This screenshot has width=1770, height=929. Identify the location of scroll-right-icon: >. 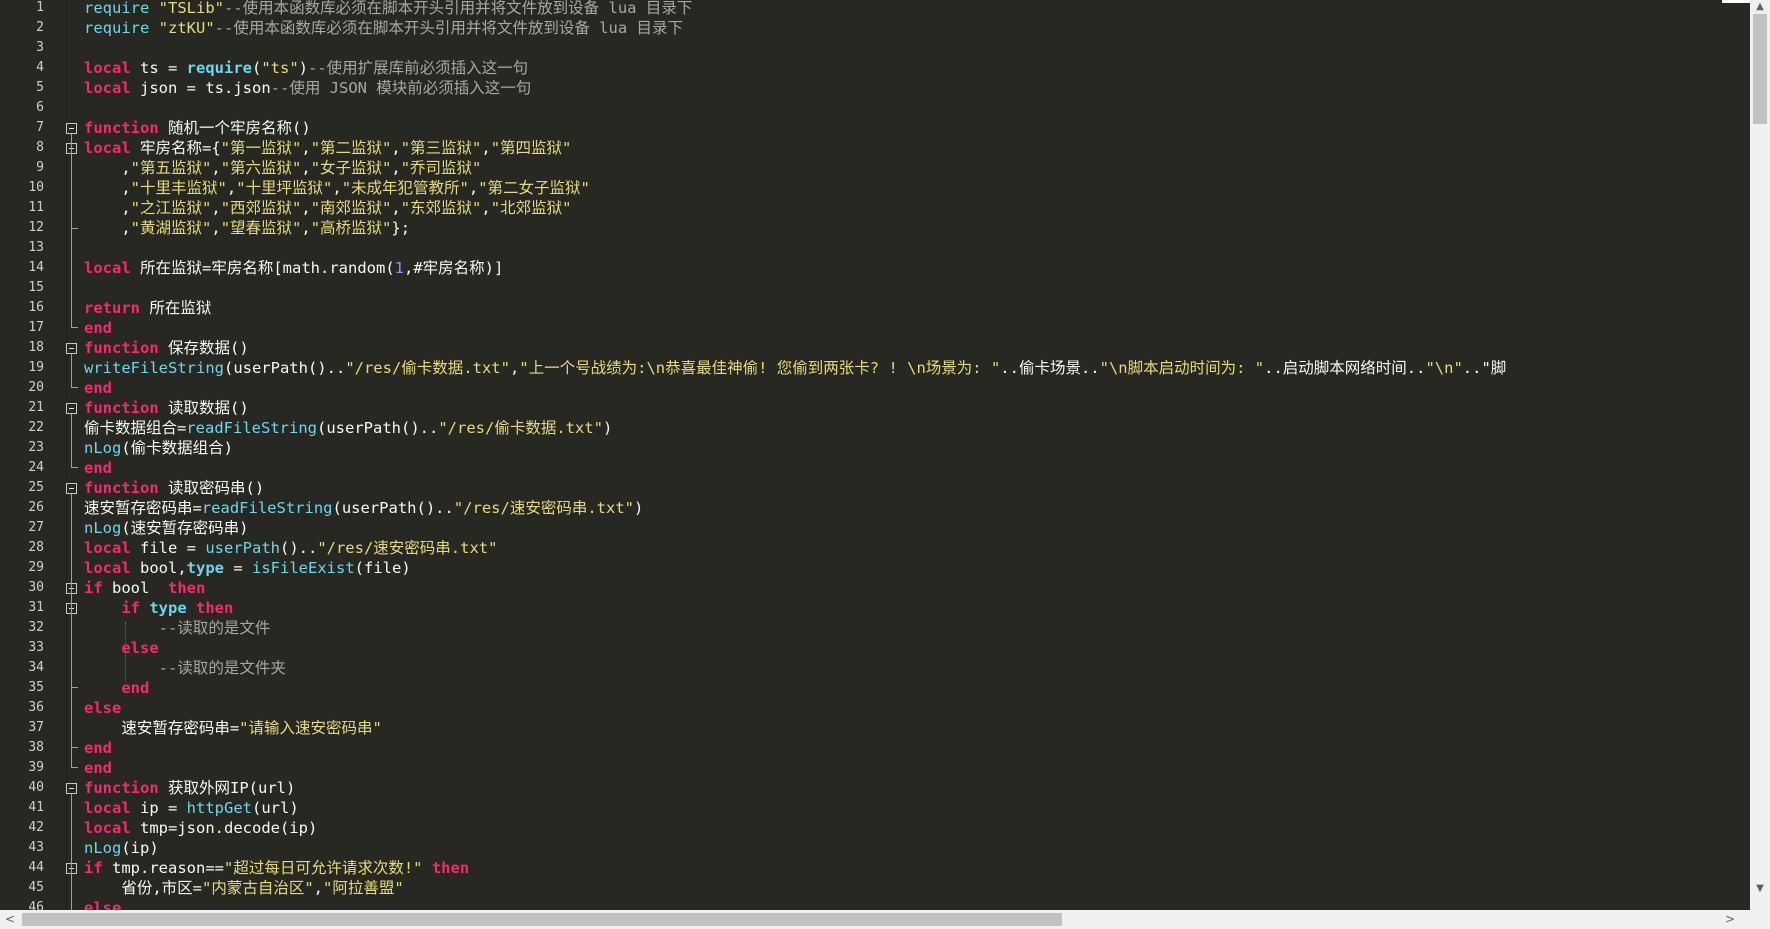
(1730, 919).